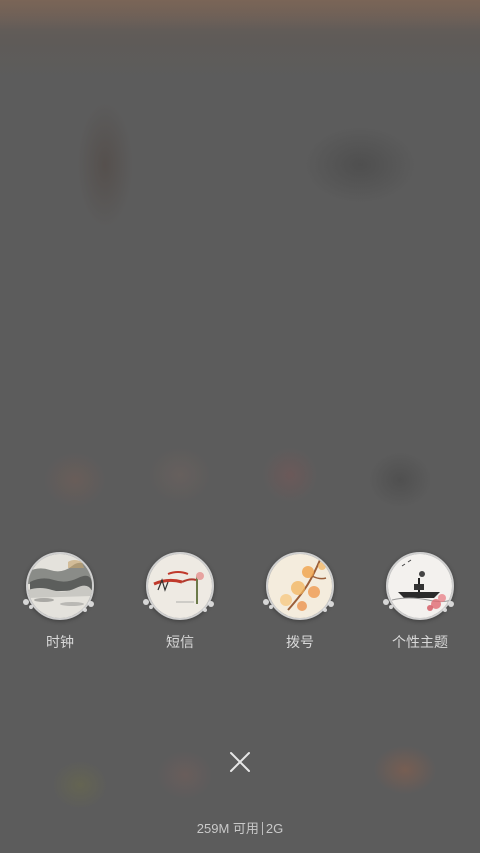 Image resolution: width=480 pixels, height=853 pixels. I want to click on dock-app-phone: 拨号, so click(300, 602).